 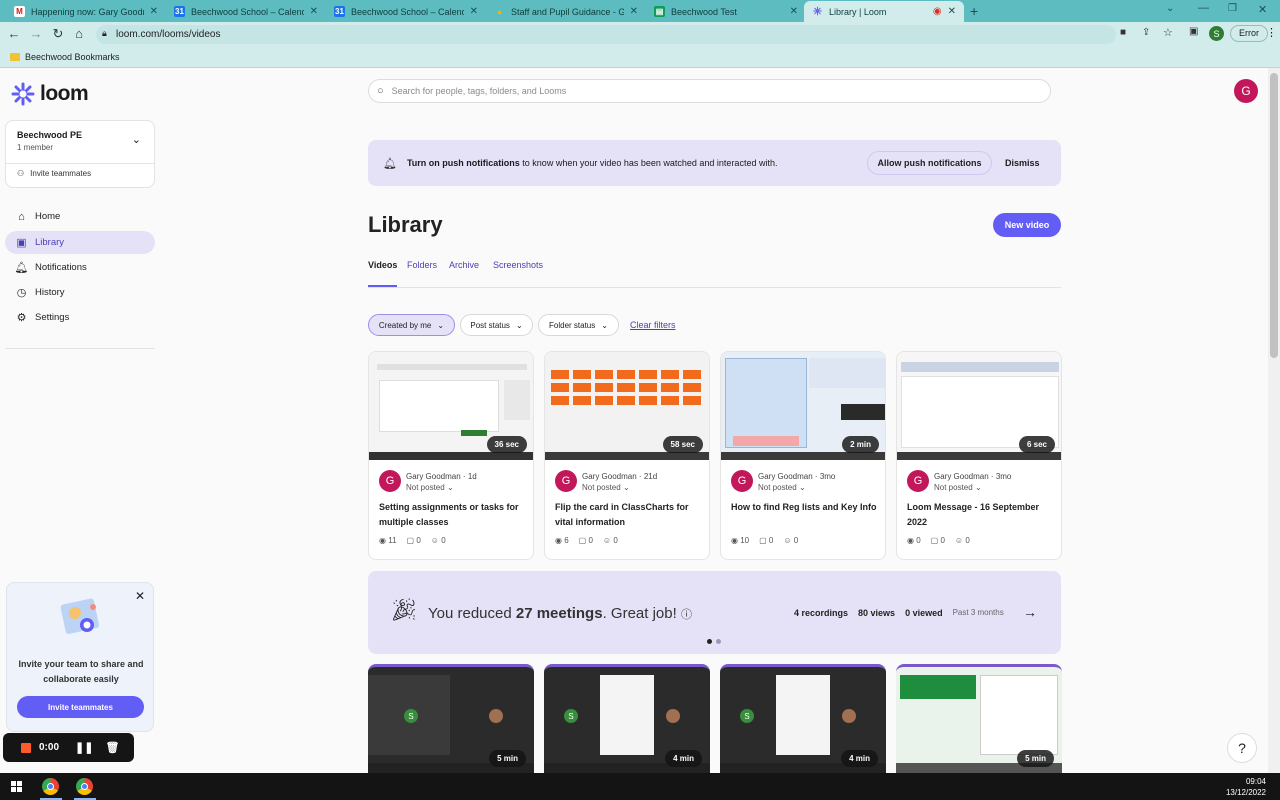 What do you see at coordinates (627, 406) in the screenshot?
I see `video-thumbnail: 58 sec` at bounding box center [627, 406].